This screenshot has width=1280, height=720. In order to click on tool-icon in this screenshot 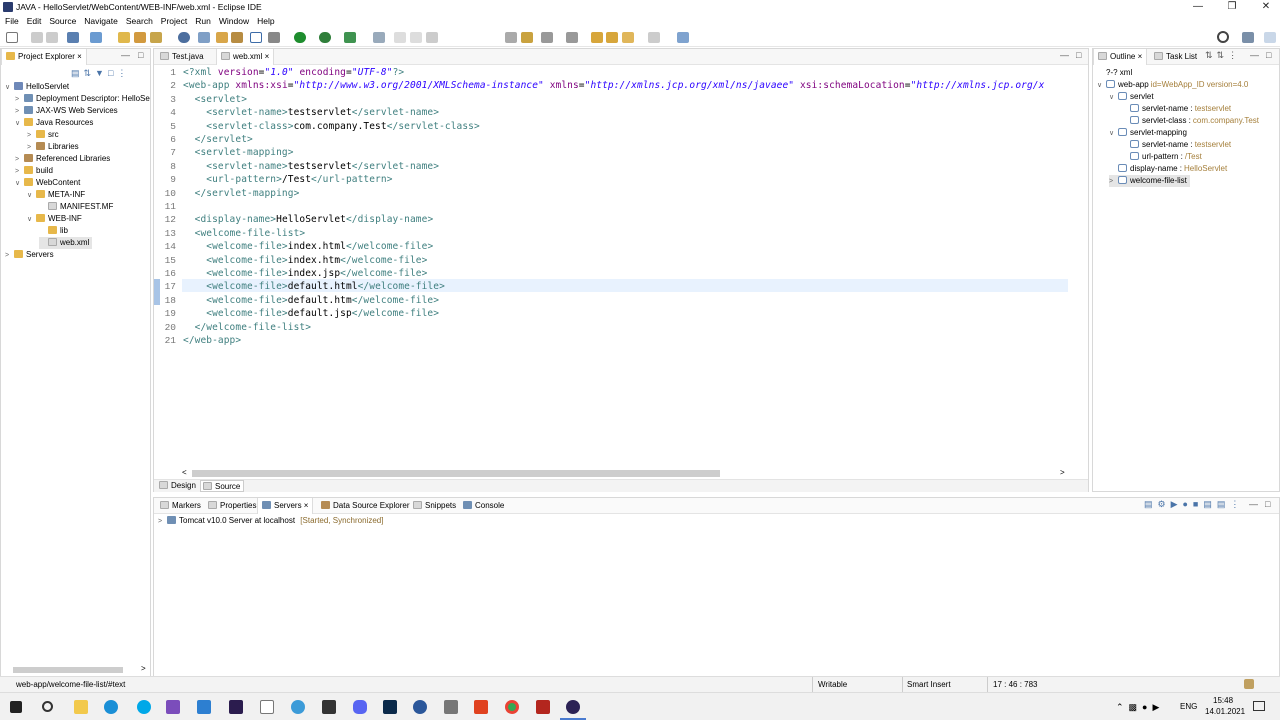, I will do `click(451, 707)`.